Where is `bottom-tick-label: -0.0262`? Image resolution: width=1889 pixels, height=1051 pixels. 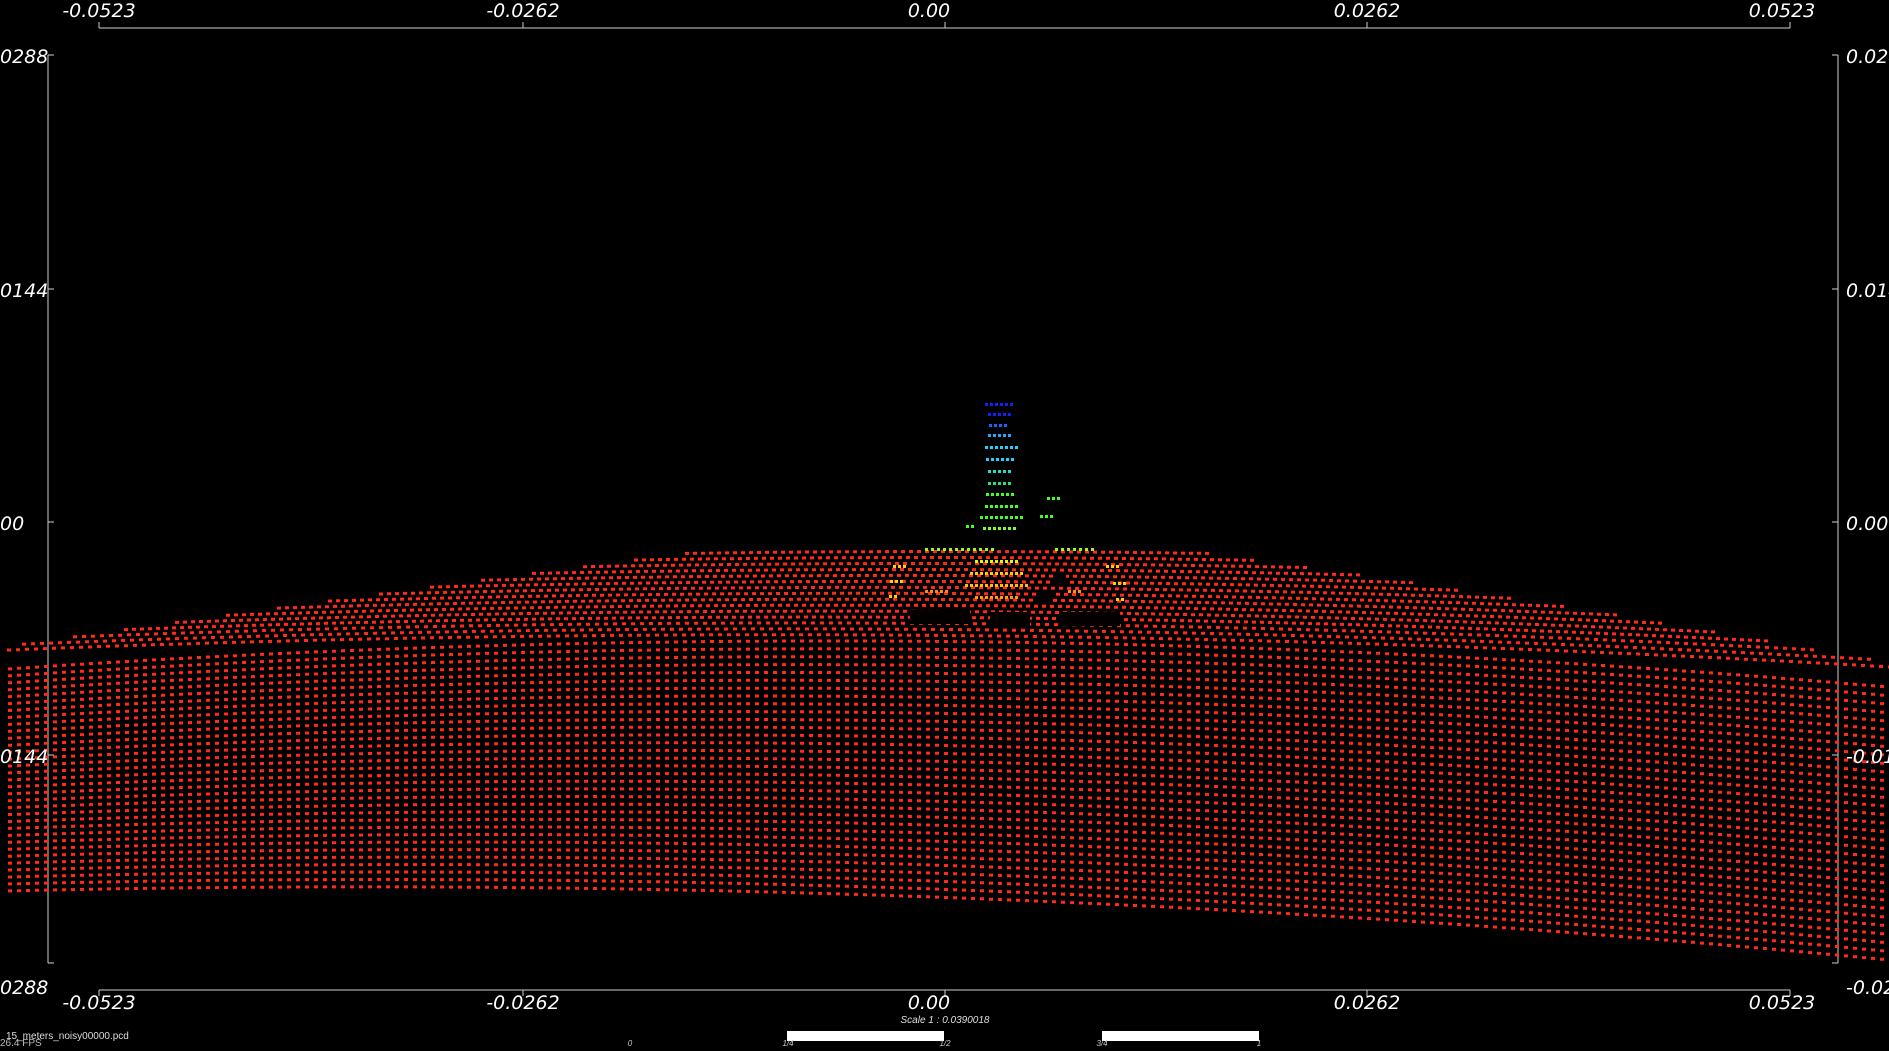 bottom-tick-label: -0.0262 is located at coordinates (523, 1003).